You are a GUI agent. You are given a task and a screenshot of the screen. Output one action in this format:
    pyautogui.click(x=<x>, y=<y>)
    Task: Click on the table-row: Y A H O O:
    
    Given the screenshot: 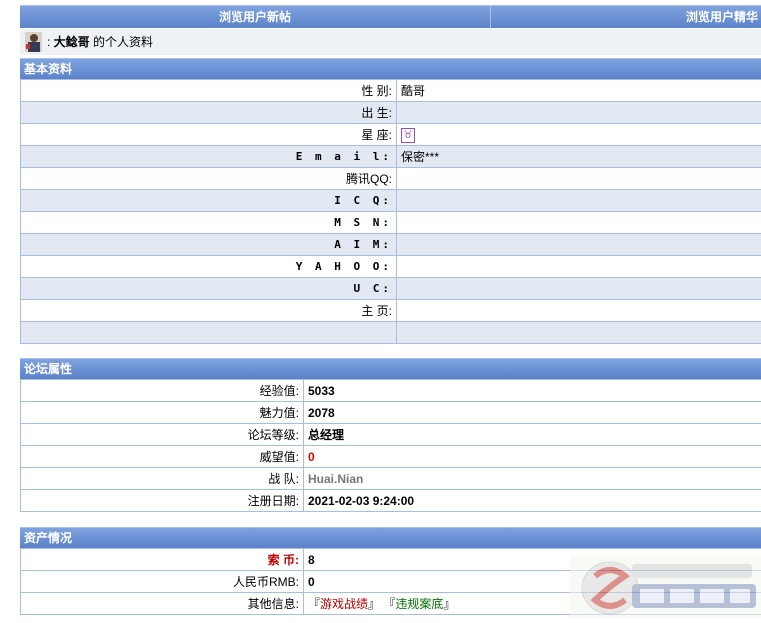 What is the action you would take?
    pyautogui.click(x=390, y=266)
    